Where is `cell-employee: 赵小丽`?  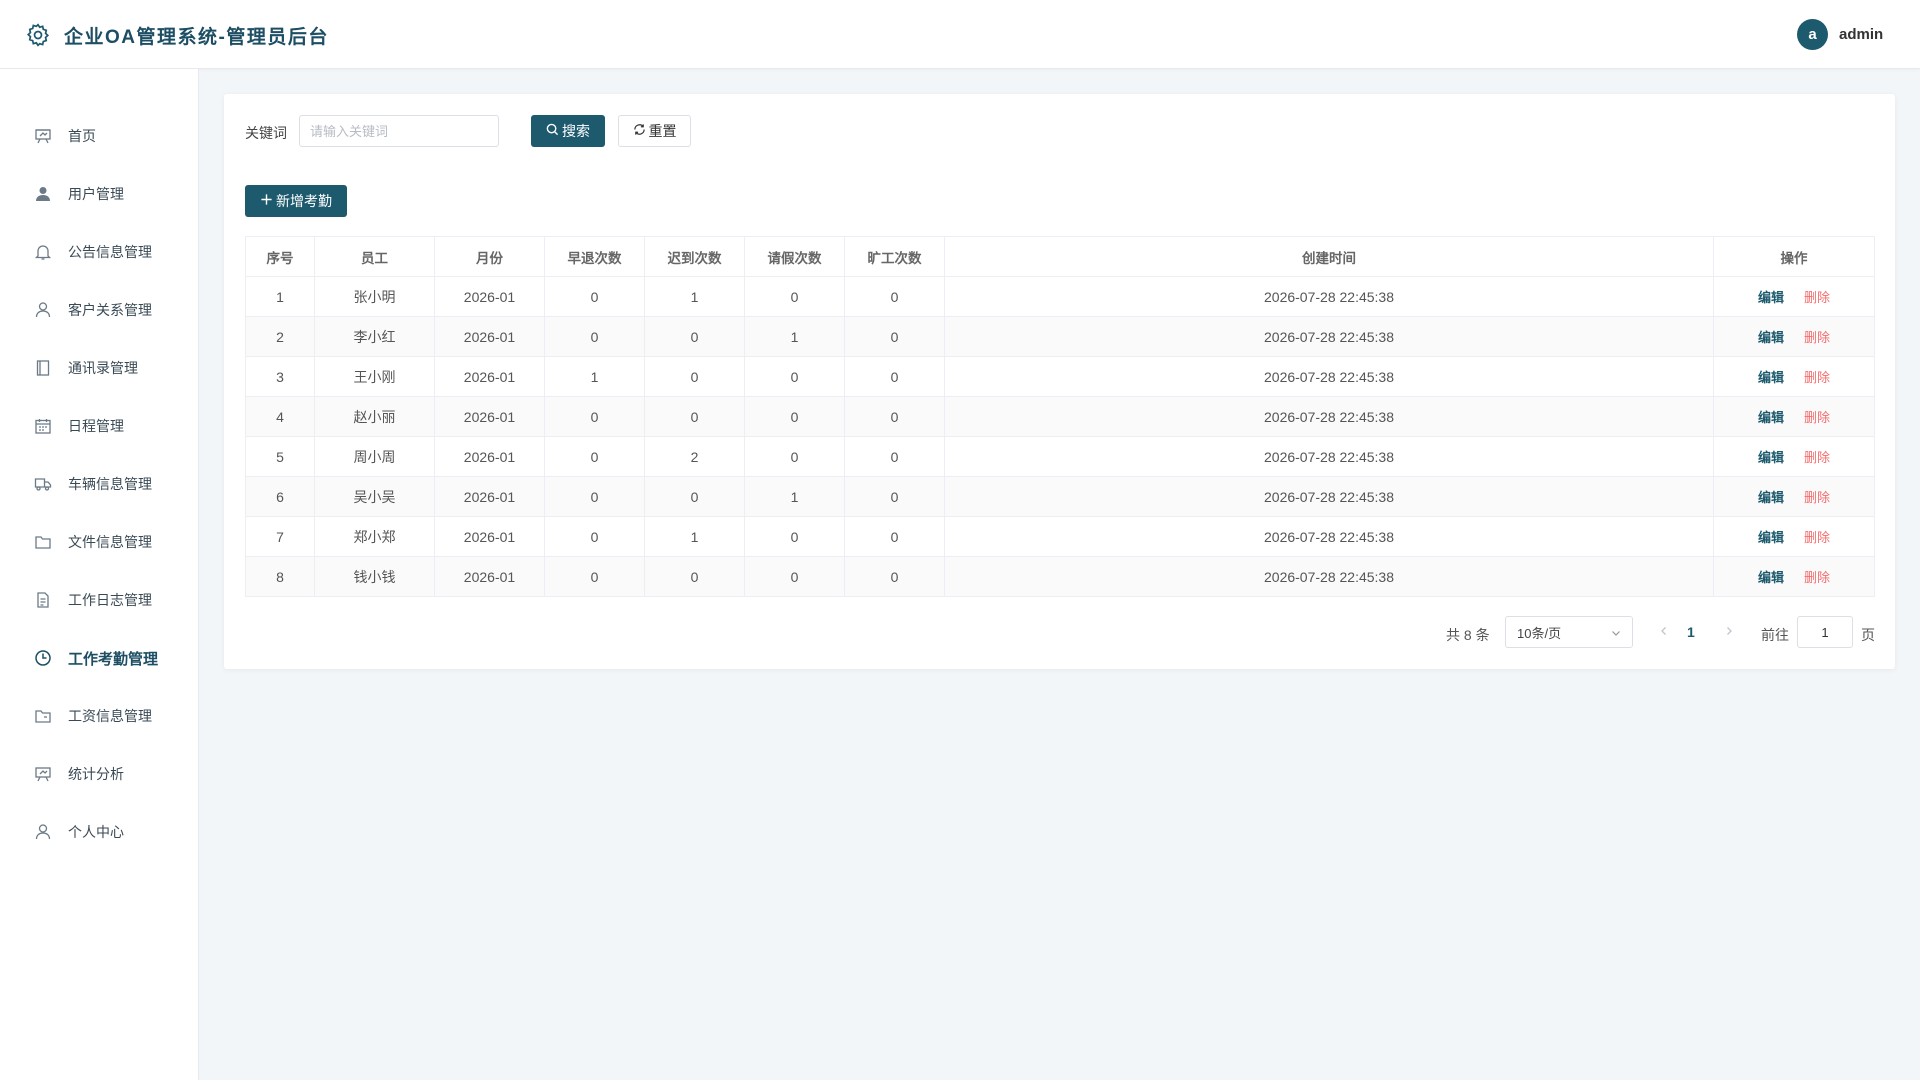
cell-employee: 赵小丽 is located at coordinates (374, 416).